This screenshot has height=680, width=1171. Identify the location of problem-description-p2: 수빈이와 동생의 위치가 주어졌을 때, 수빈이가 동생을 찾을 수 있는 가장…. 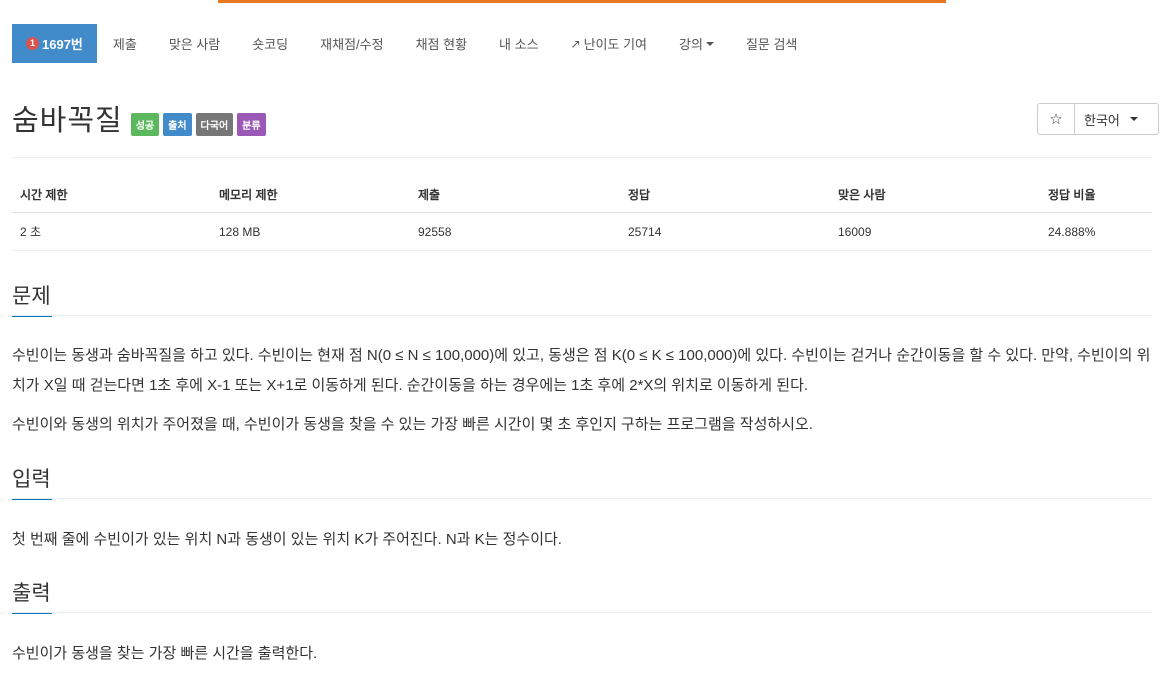
(412, 424).